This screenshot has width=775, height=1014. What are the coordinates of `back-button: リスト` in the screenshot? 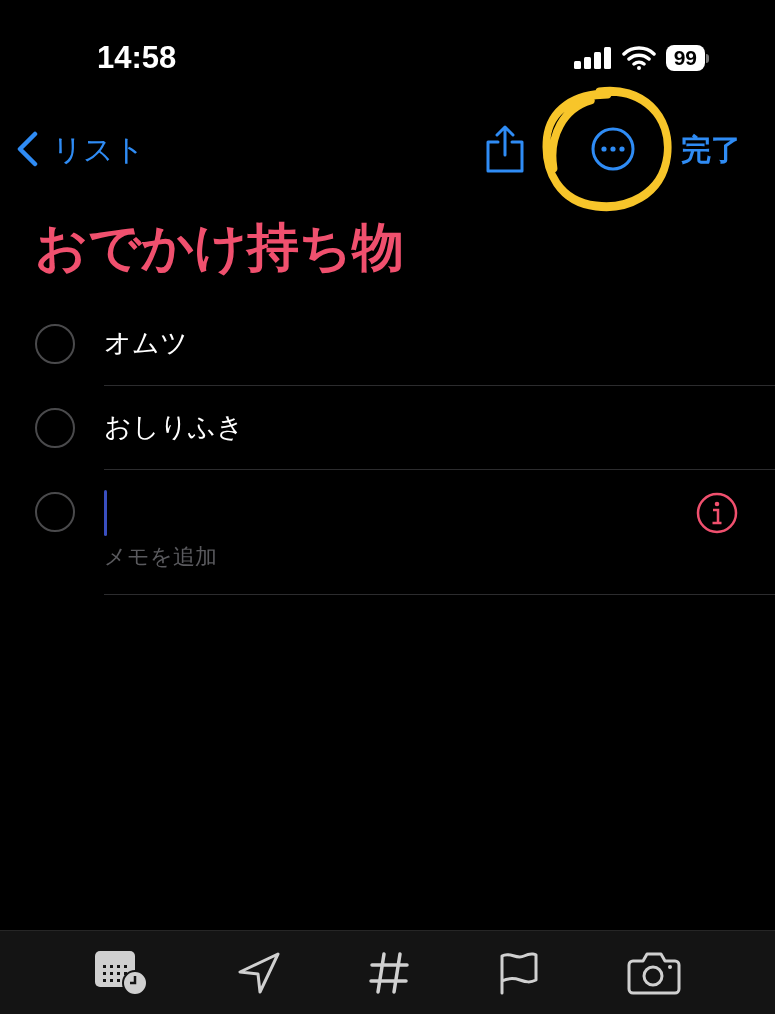 It's located at (80, 149).